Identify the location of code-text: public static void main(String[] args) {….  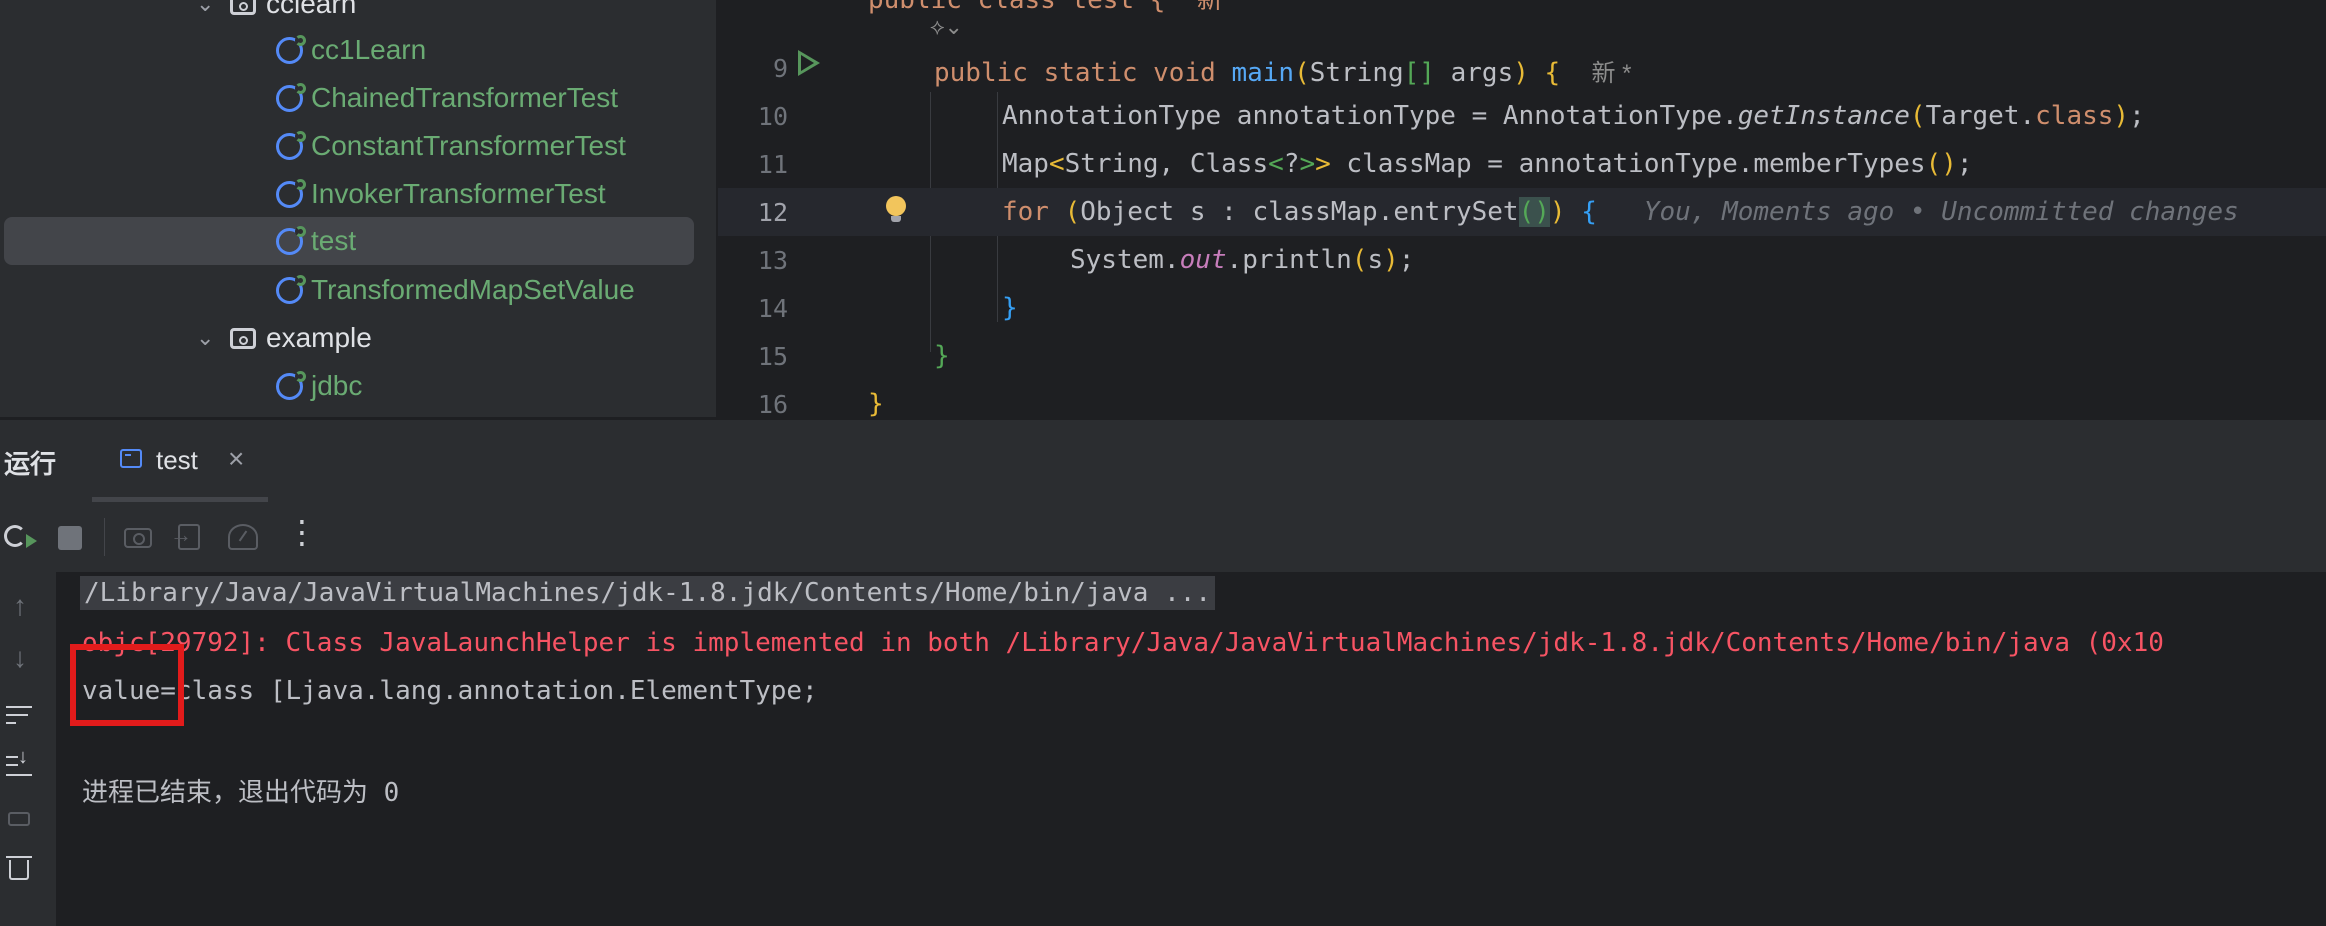
(1283, 70).